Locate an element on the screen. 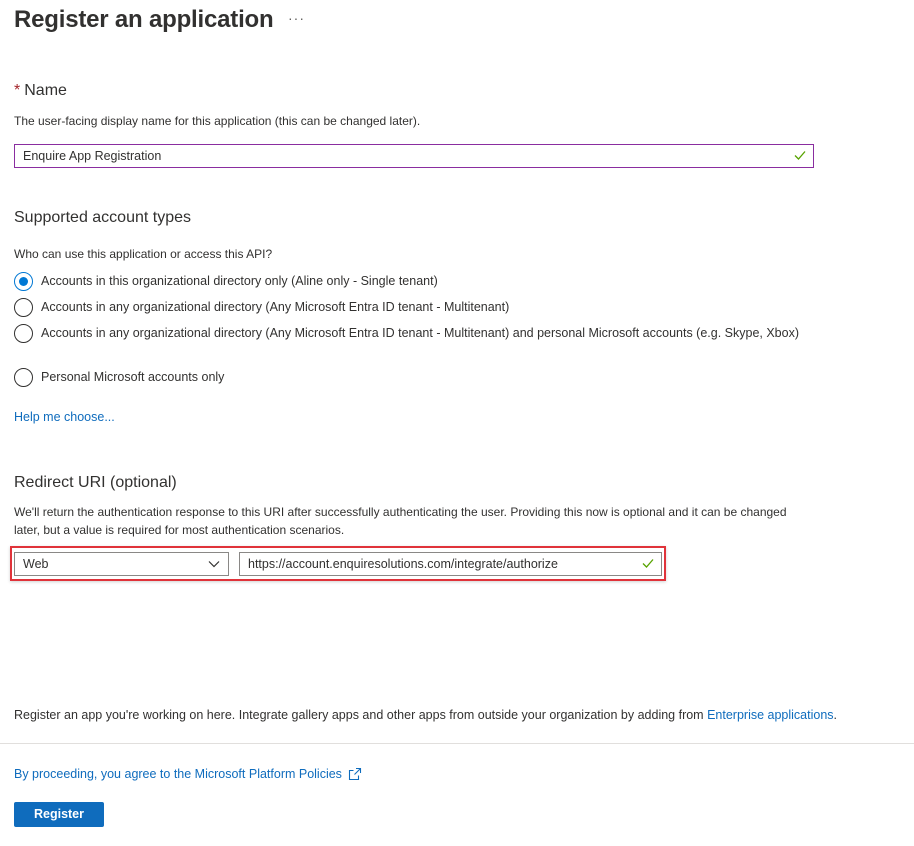 The width and height of the screenshot is (914, 846). redirect-heading: Redirect URI (optional) is located at coordinates (95, 482).